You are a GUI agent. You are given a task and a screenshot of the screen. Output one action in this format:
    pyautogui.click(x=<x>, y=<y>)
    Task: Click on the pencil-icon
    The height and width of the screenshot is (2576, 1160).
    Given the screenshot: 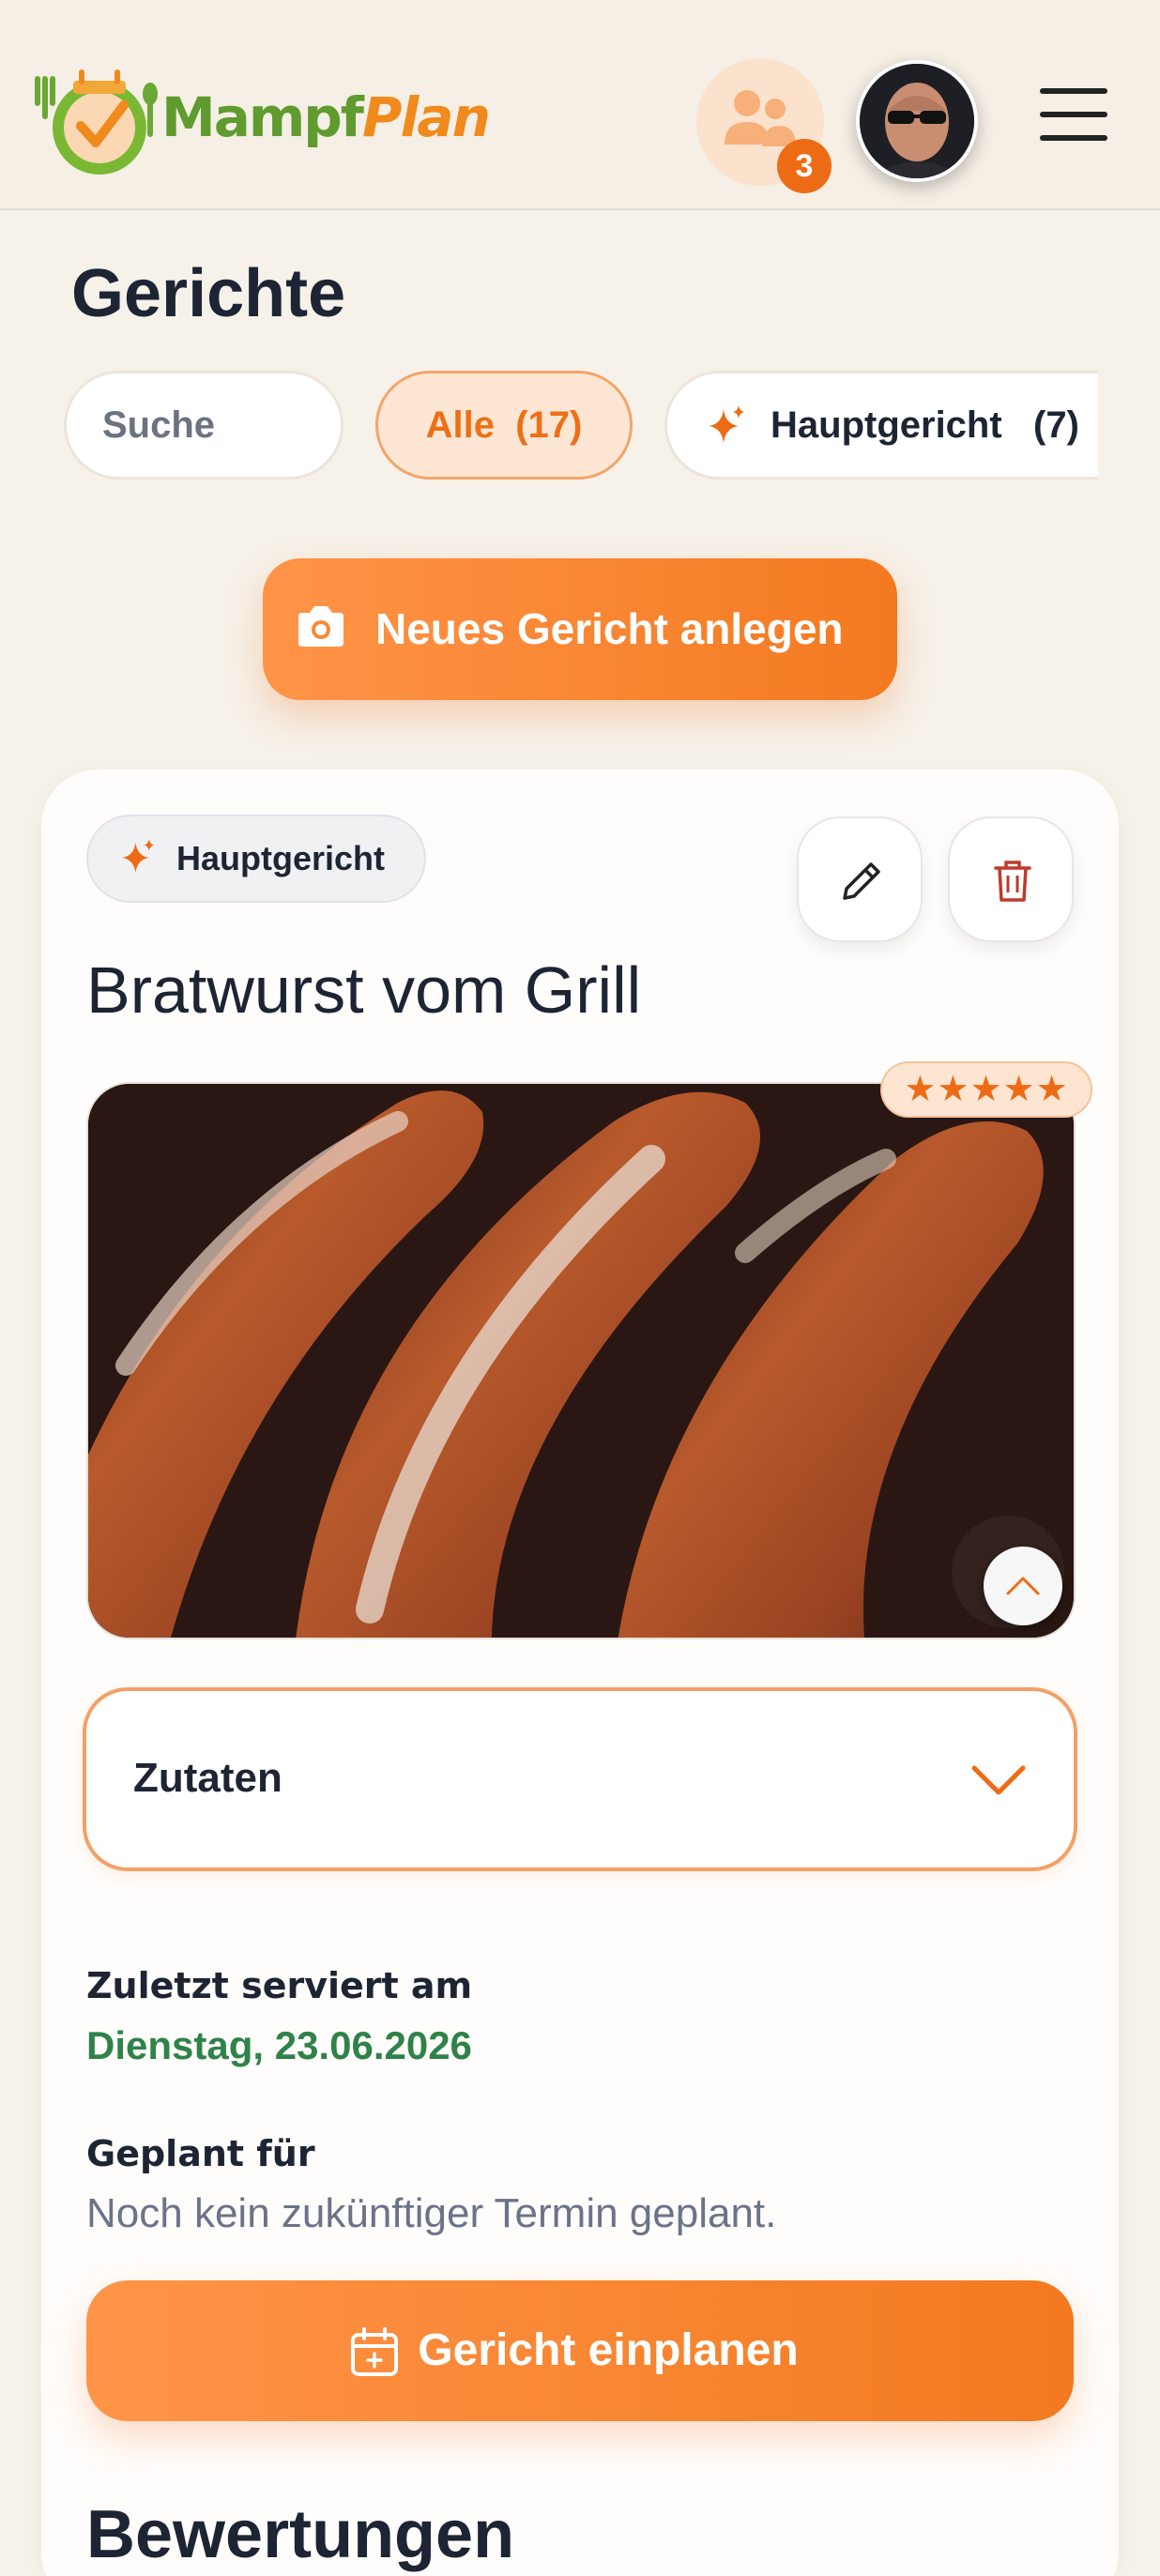 What is the action you would take?
    pyautogui.click(x=861, y=881)
    